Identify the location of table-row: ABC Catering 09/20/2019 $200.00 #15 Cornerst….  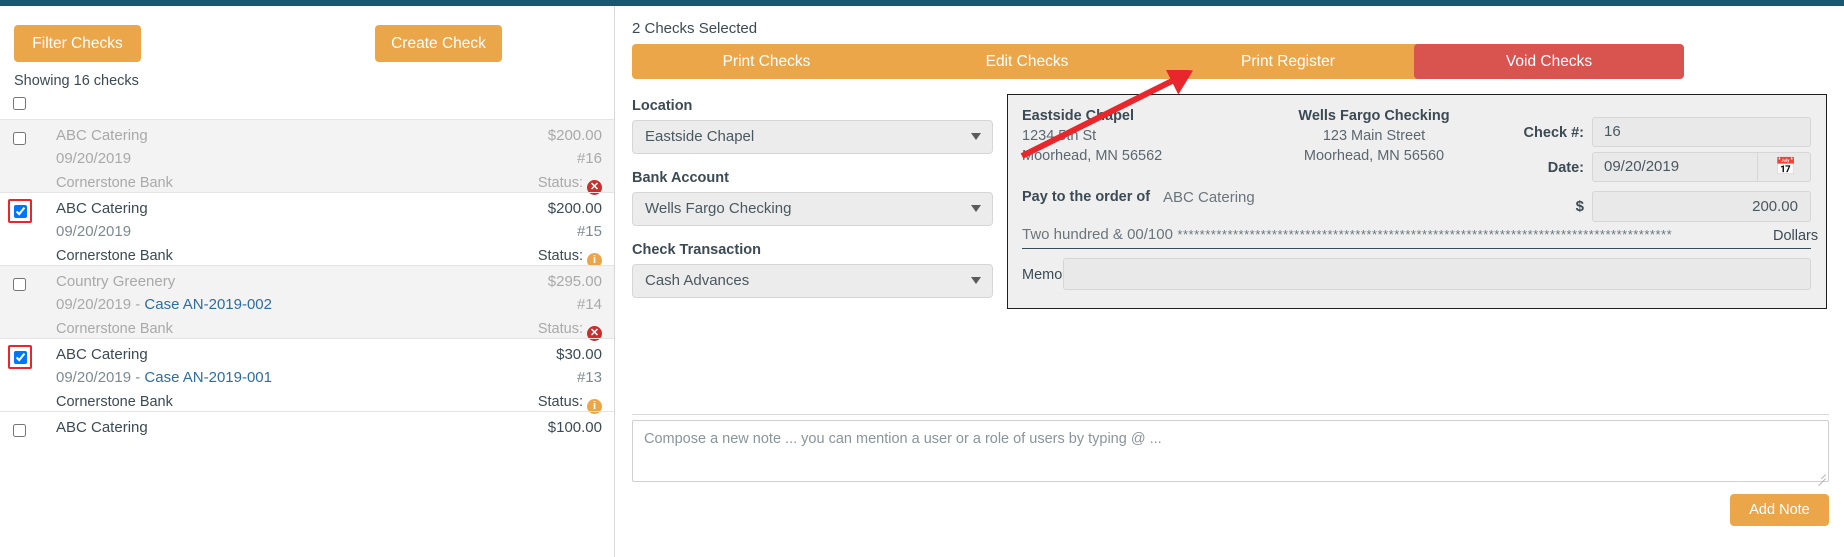
(307, 230).